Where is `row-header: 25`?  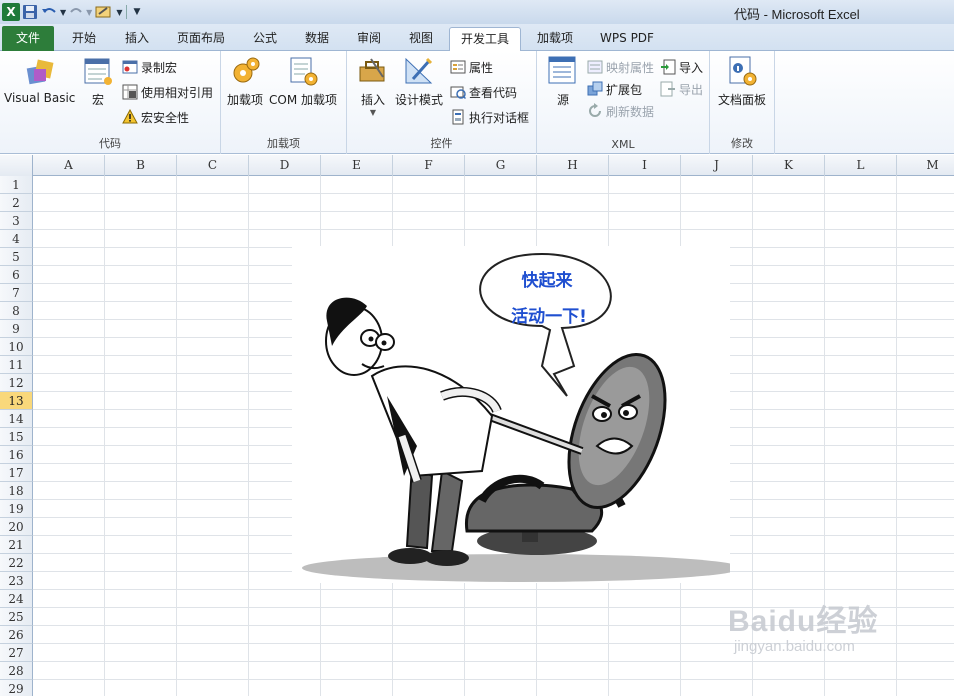
row-header: 25 is located at coordinates (16, 617).